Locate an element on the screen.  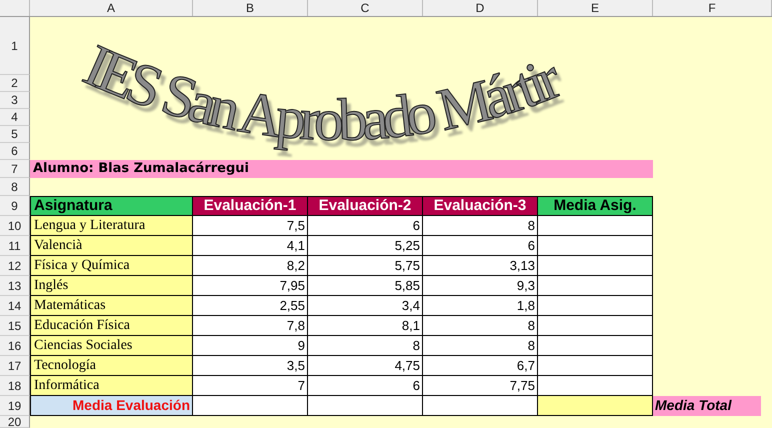
grade-cell: 7 is located at coordinates (250, 386).